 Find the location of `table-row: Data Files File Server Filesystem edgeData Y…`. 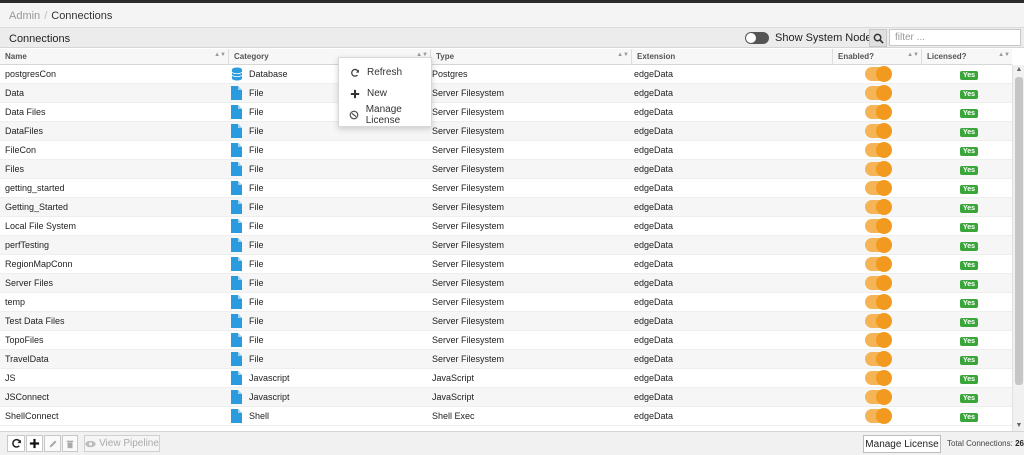

table-row: Data Files File Server Filesystem edgeData Y… is located at coordinates (506, 112).